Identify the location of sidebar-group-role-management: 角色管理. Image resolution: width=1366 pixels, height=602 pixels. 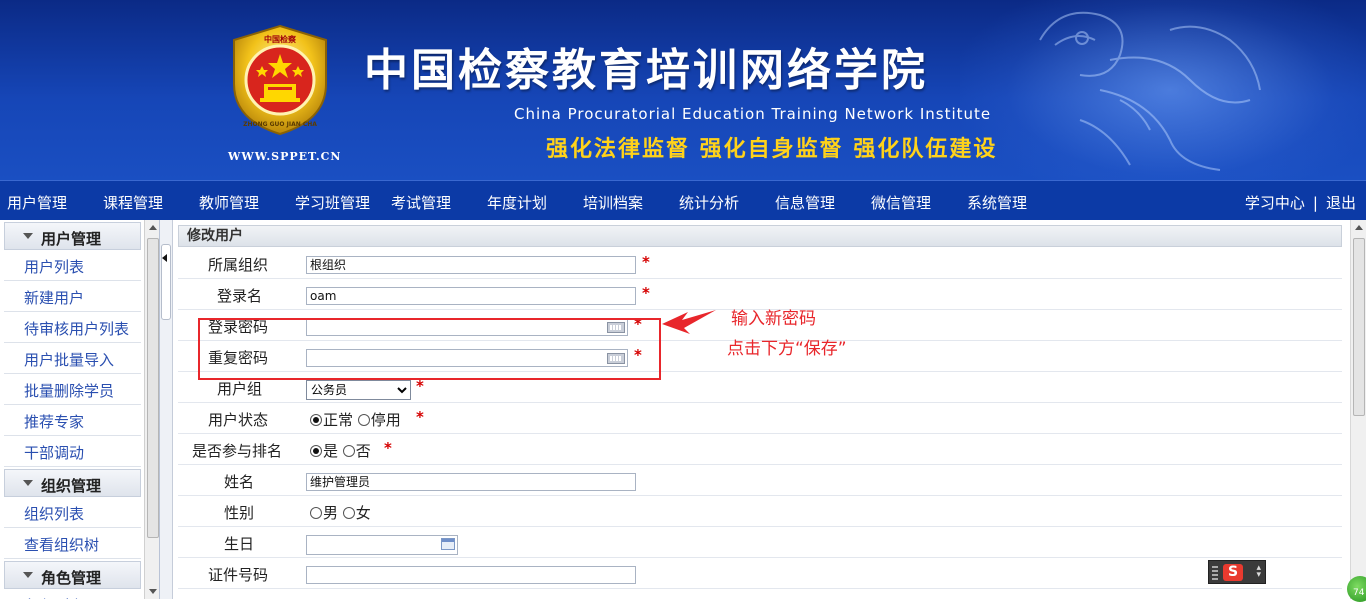
(72, 575).